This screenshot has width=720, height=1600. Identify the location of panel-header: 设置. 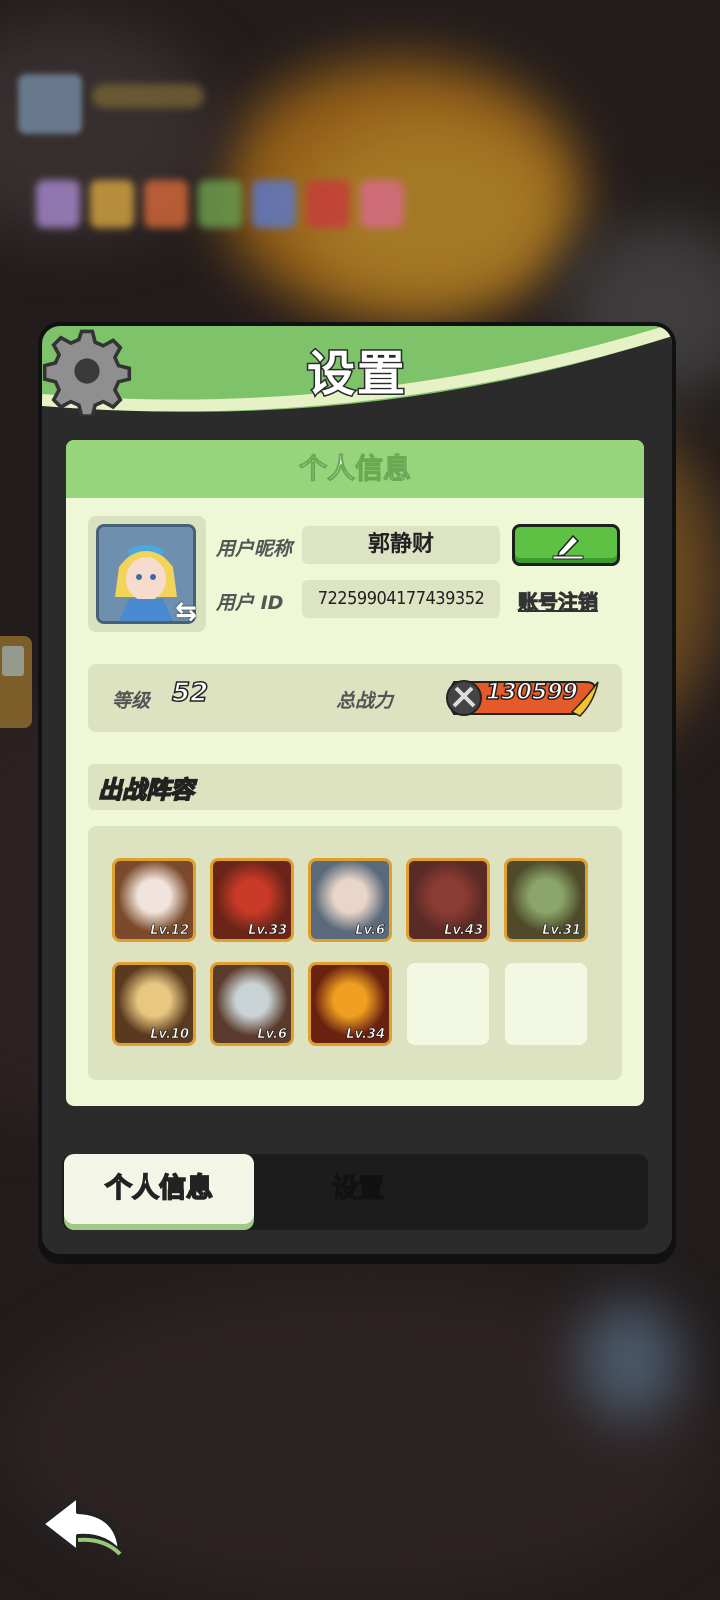
(357, 374).